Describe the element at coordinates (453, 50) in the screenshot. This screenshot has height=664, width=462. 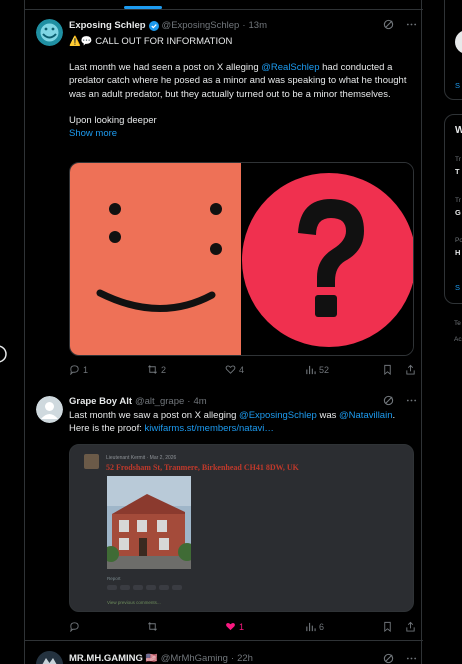
I see `sidebar-card-top: S` at that location.